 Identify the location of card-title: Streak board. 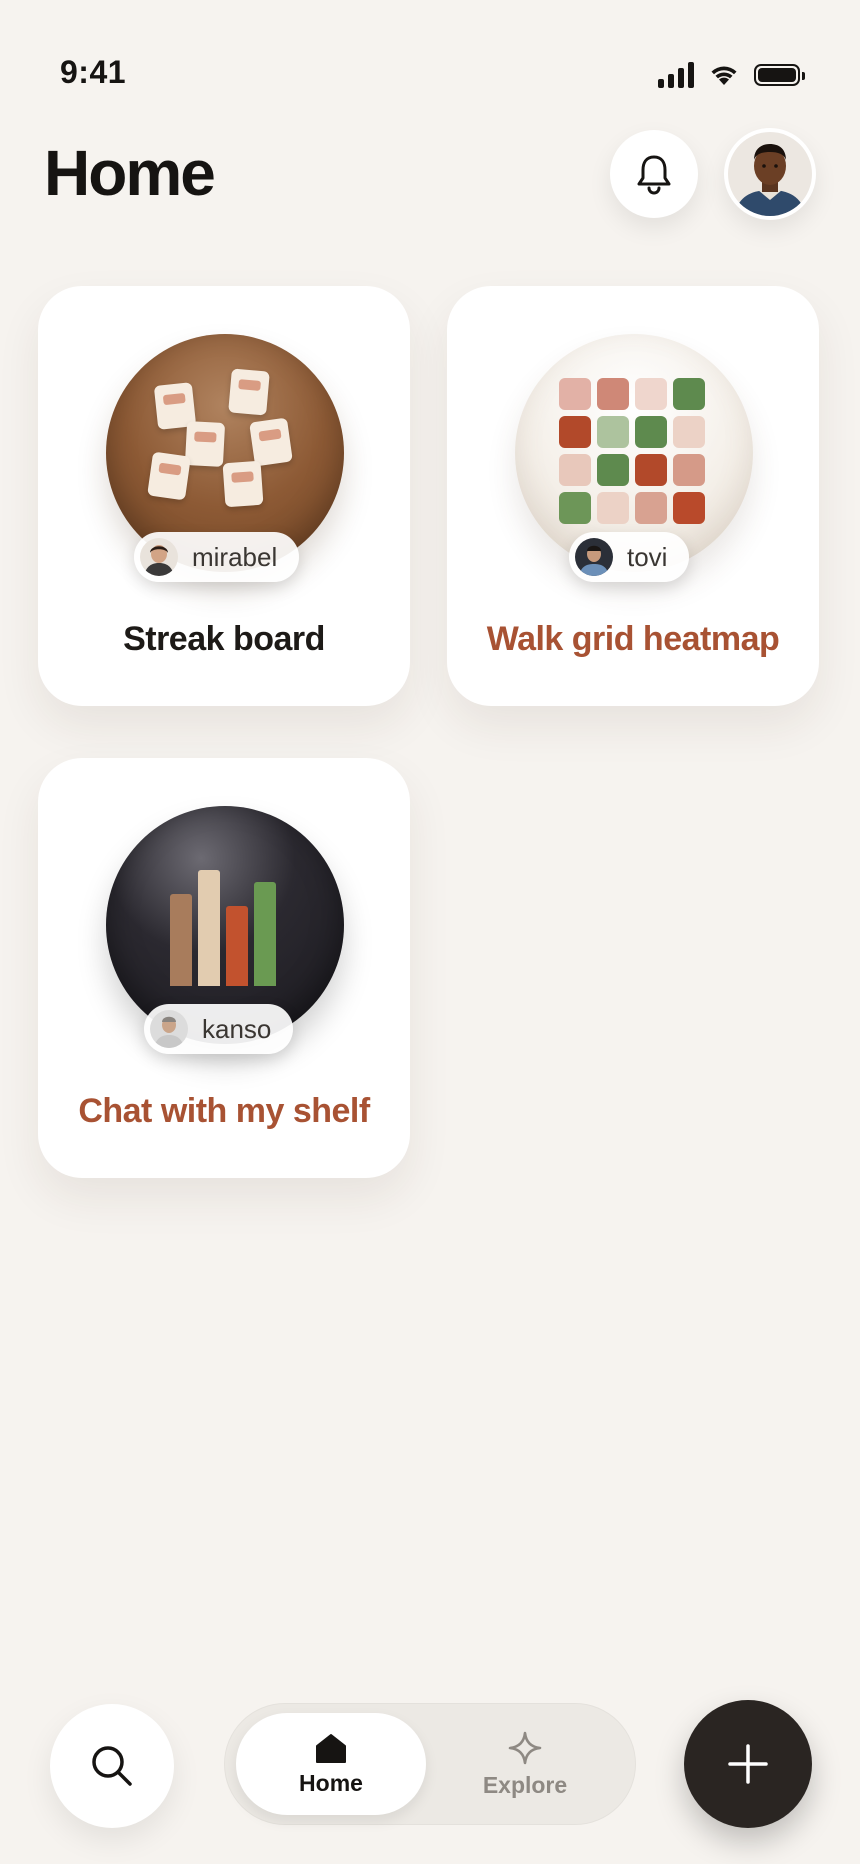
(224, 639).